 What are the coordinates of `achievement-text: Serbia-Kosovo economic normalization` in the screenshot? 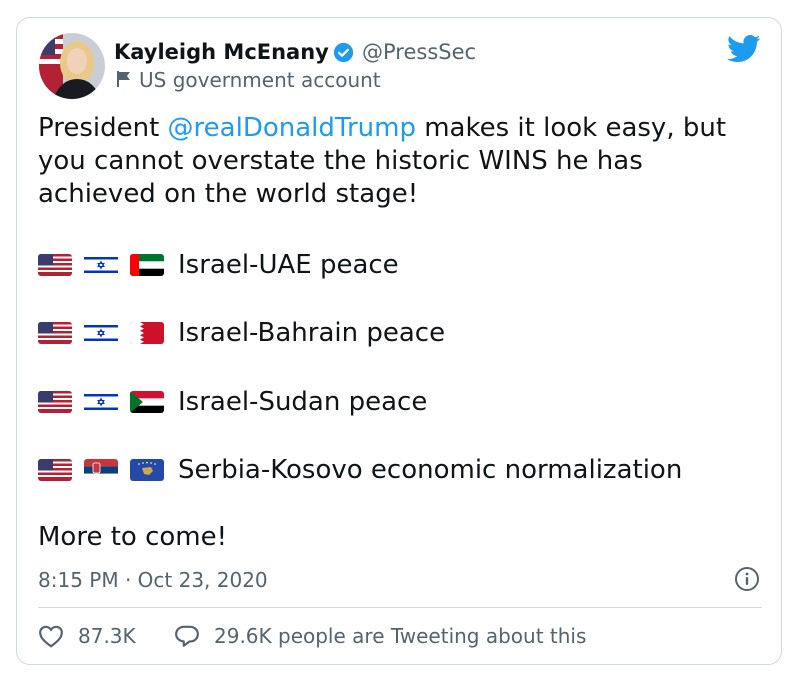 It's located at (430, 470).